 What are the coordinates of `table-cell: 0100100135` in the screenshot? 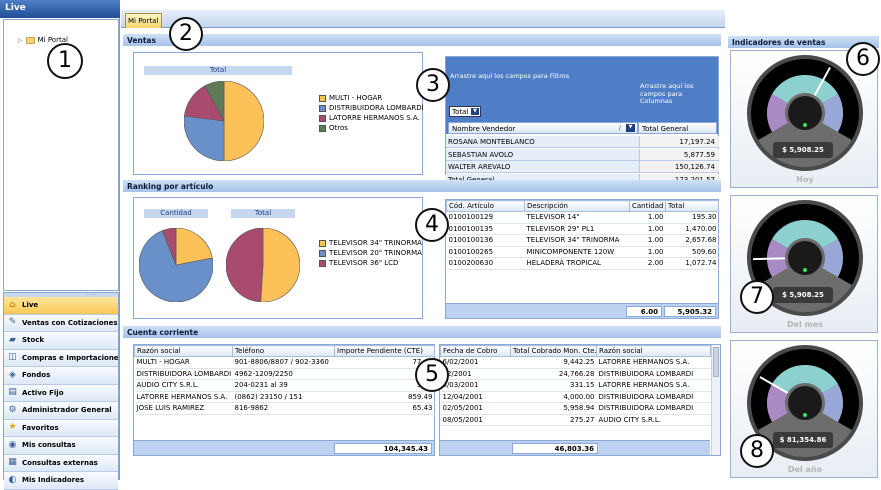 It's located at (485, 229).